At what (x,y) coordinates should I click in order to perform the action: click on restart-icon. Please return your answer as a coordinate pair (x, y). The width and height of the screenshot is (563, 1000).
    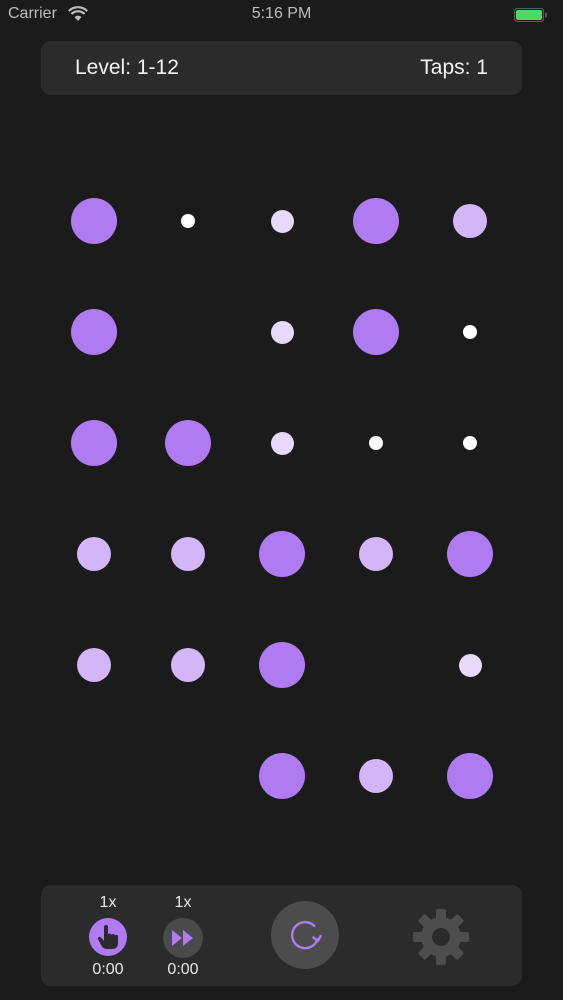
    Looking at the image, I should click on (305, 935).